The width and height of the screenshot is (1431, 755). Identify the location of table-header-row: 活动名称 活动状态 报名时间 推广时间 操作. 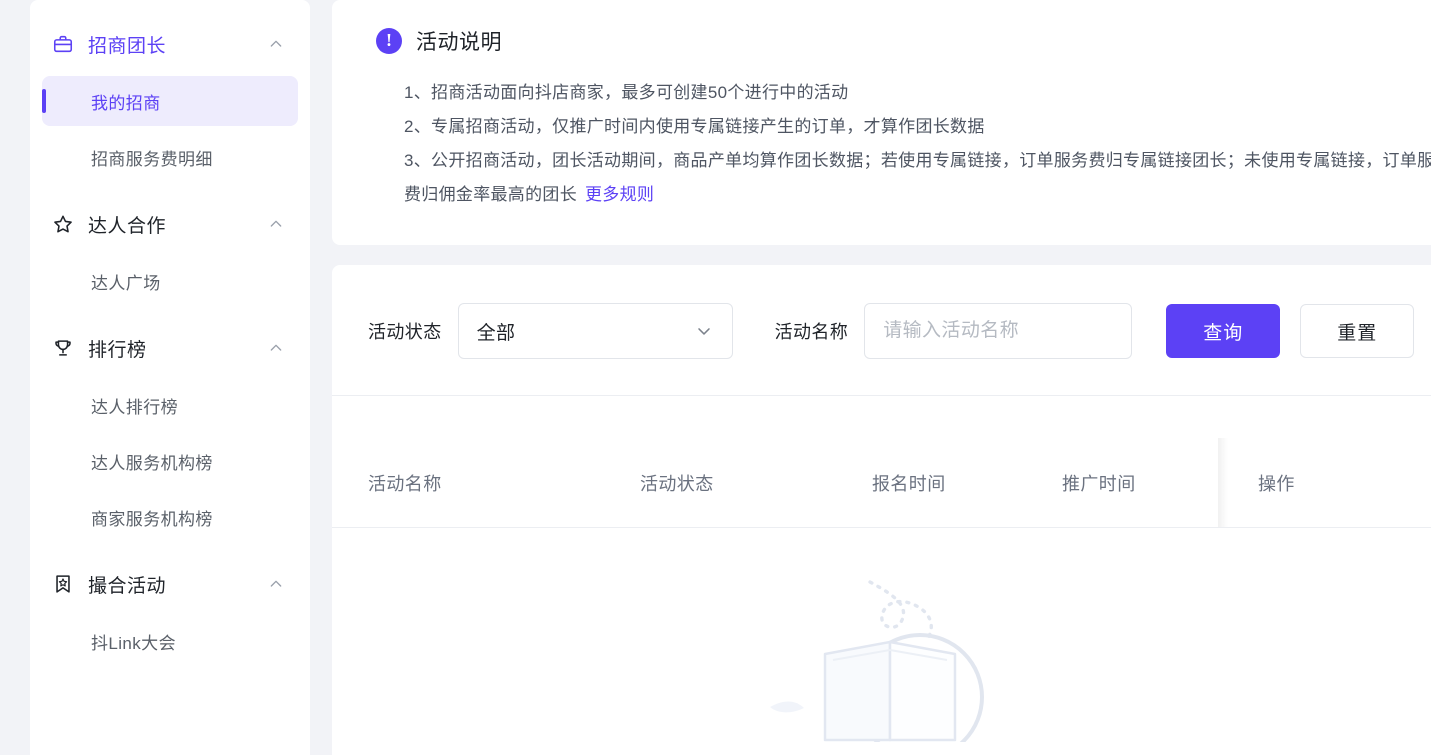
(881, 483).